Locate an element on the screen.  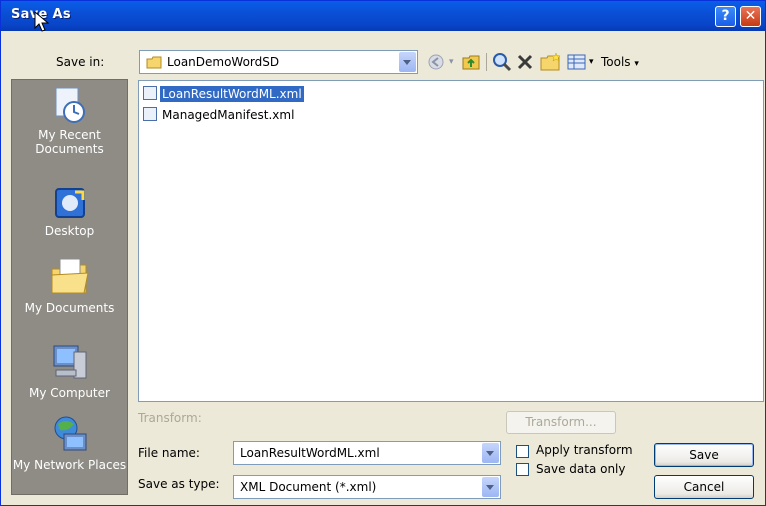
network-places-icon is located at coordinates (70, 433).